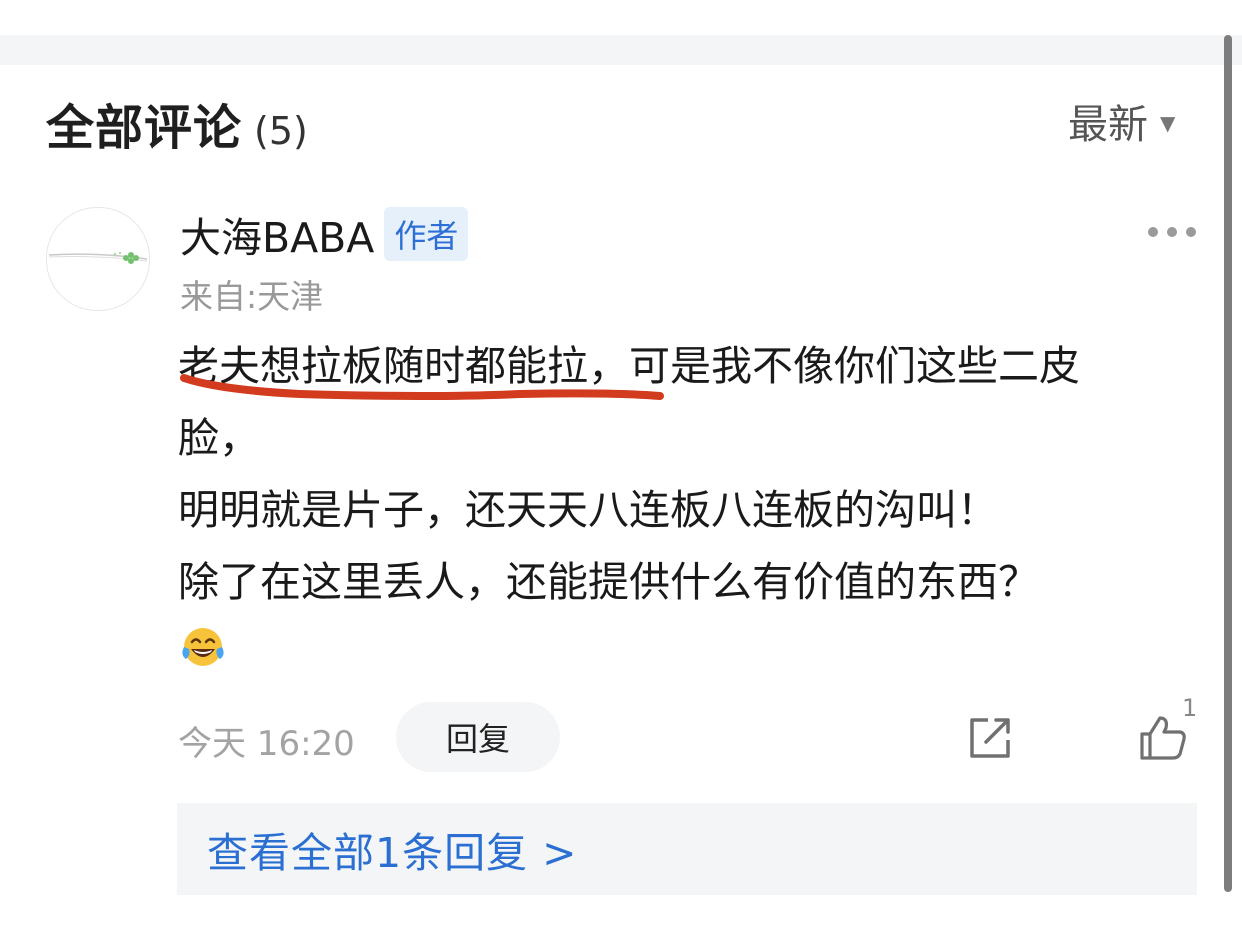 This screenshot has height=940, width=1242. Describe the element at coordinates (1228, 463) in the screenshot. I see `scrollbar` at that location.